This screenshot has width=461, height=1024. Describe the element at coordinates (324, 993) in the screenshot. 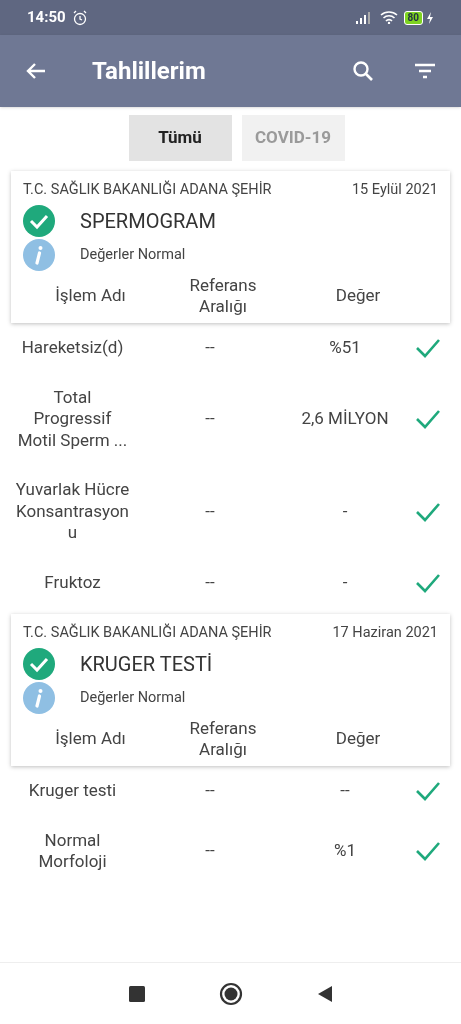

I see `triangle-icon` at that location.